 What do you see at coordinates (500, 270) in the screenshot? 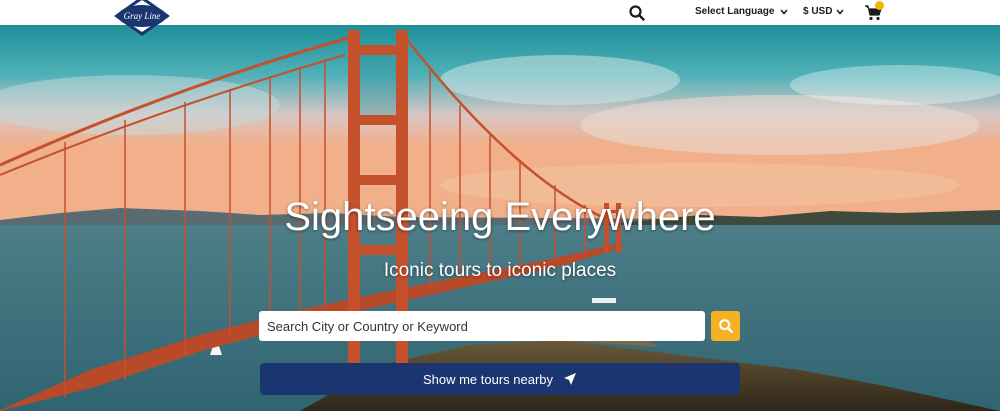
I see `hero-subtitle: Iconic tours to iconic places` at bounding box center [500, 270].